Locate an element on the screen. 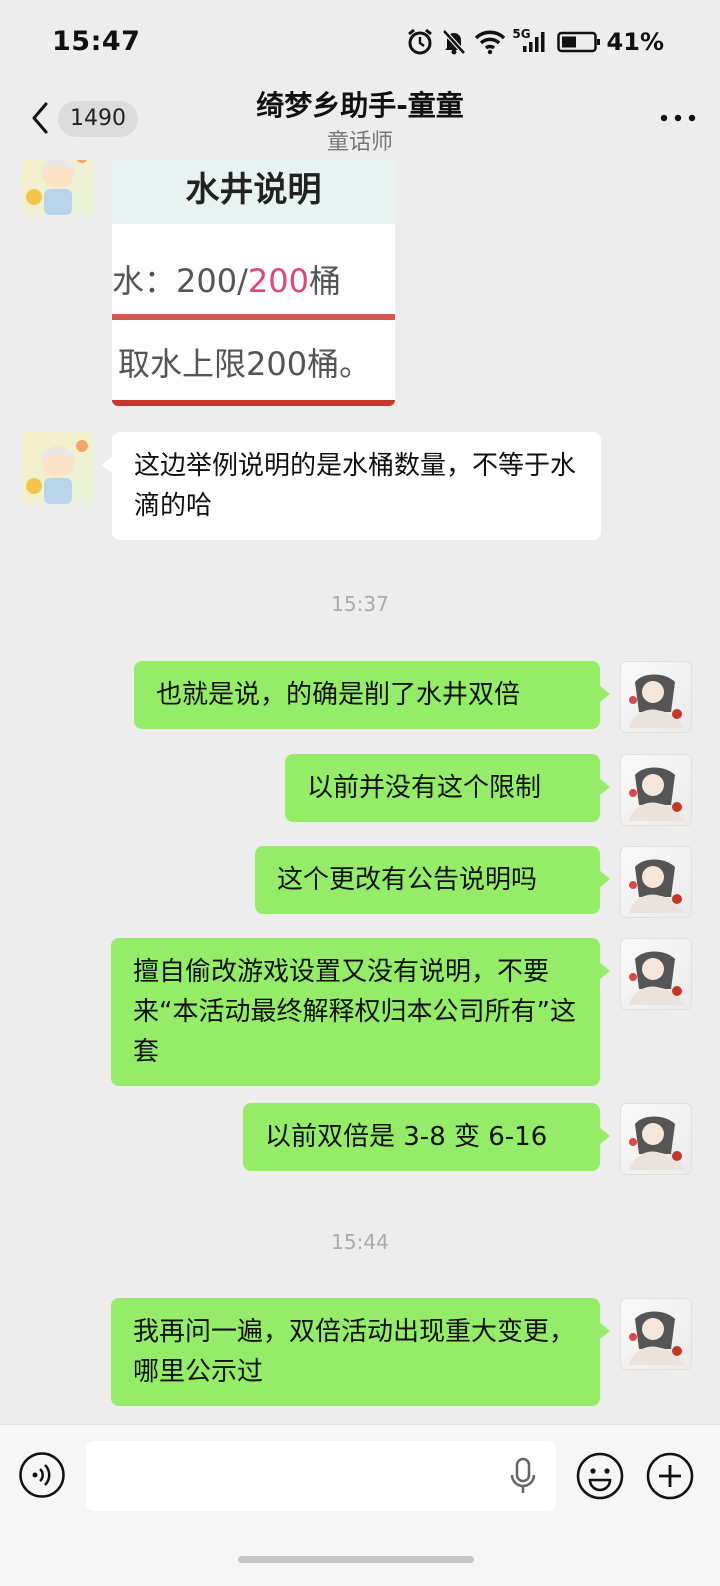  image-line-capacity: 水：200/200桶 is located at coordinates (226, 279).